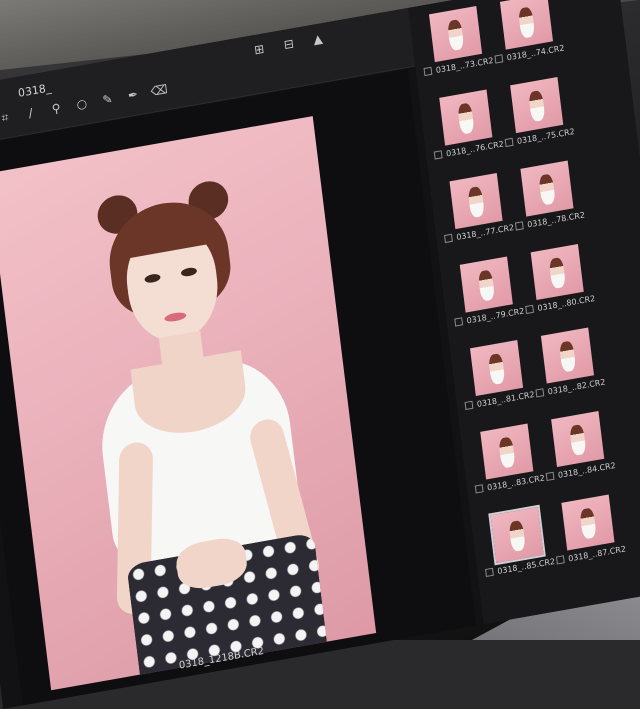  I want to click on filmstrip-item: 0318_..79.CR2, so click(489, 295).